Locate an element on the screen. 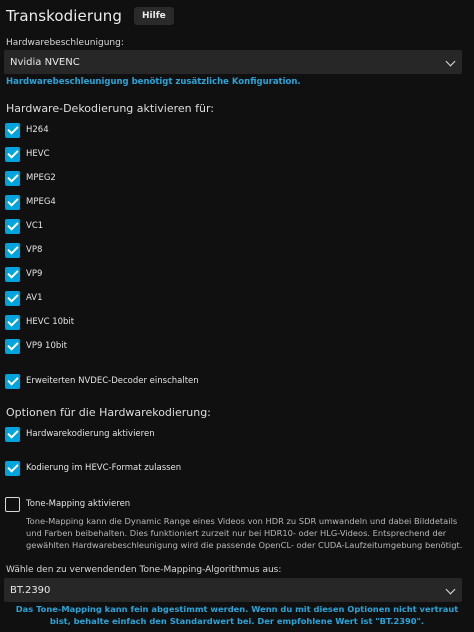  checkbox-label: MPEG2 is located at coordinates (41, 178).